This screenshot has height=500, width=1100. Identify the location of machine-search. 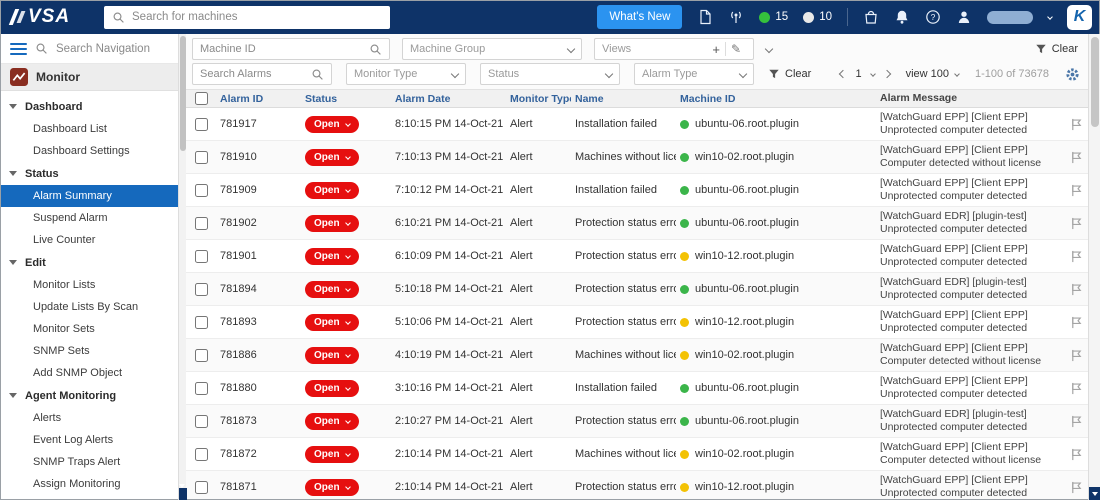
(247, 17).